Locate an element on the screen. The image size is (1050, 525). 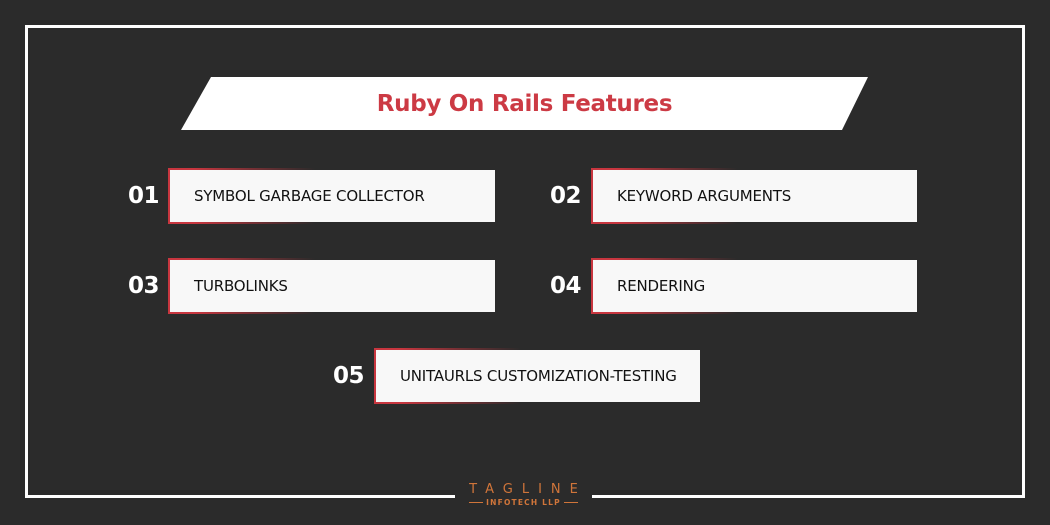
feature-number: 04 is located at coordinates (566, 286).